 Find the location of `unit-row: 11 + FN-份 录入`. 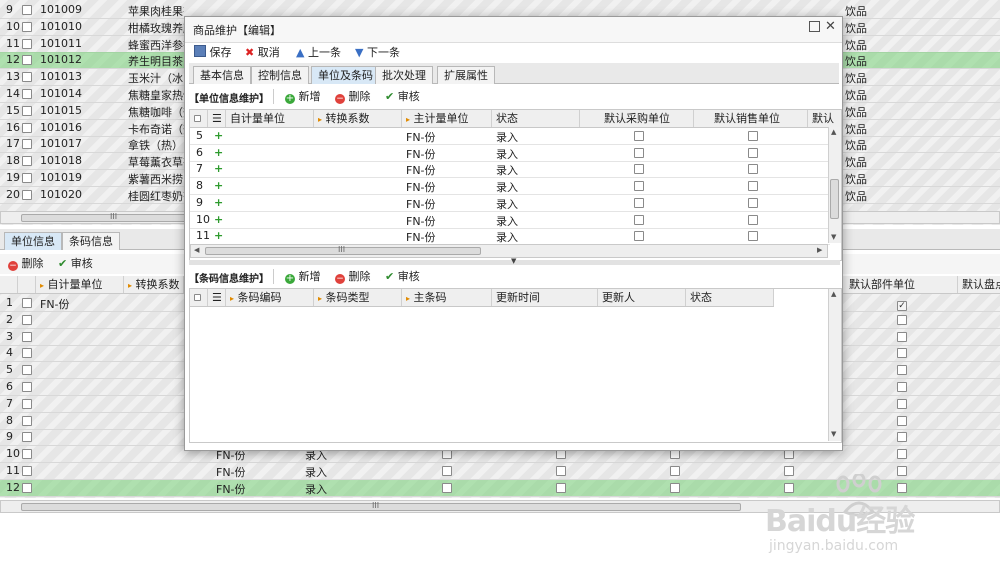

unit-row: 11 + FN-份 录入 is located at coordinates (510, 237).